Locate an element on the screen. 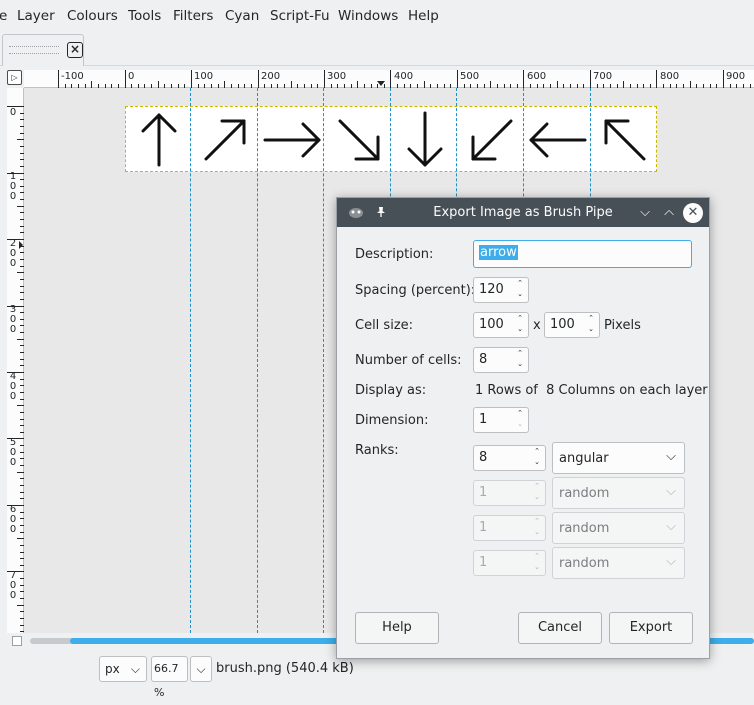 The height and width of the screenshot is (705, 754). description-value: arrow is located at coordinates (498, 252).